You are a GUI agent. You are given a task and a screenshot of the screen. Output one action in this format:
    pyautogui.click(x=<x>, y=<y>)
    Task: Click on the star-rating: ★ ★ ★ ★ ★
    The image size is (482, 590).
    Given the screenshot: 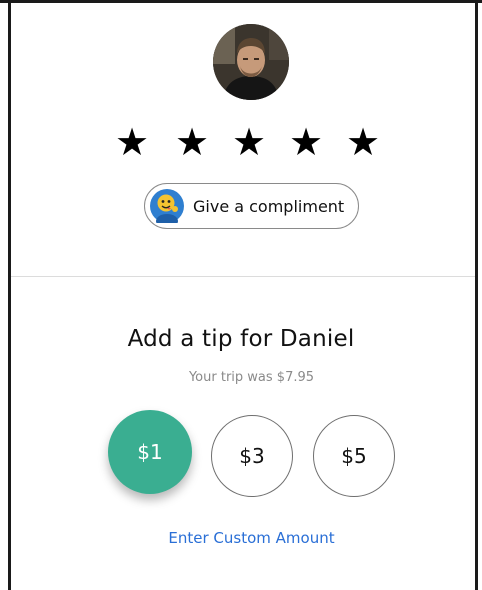 What is the action you would take?
    pyautogui.click(x=255, y=142)
    